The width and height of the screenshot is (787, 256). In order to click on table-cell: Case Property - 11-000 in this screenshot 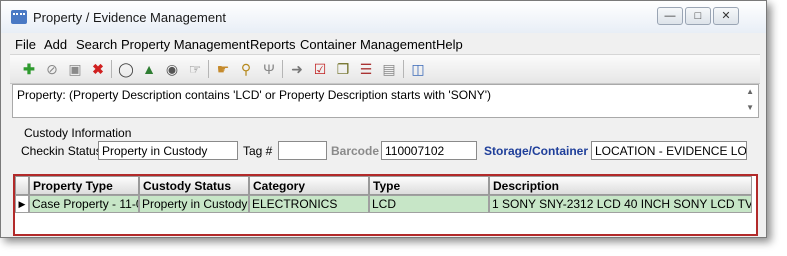, I will do `click(84, 204)`.